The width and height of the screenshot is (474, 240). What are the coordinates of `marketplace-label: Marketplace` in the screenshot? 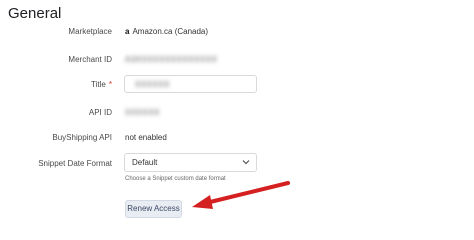 It's located at (90, 31).